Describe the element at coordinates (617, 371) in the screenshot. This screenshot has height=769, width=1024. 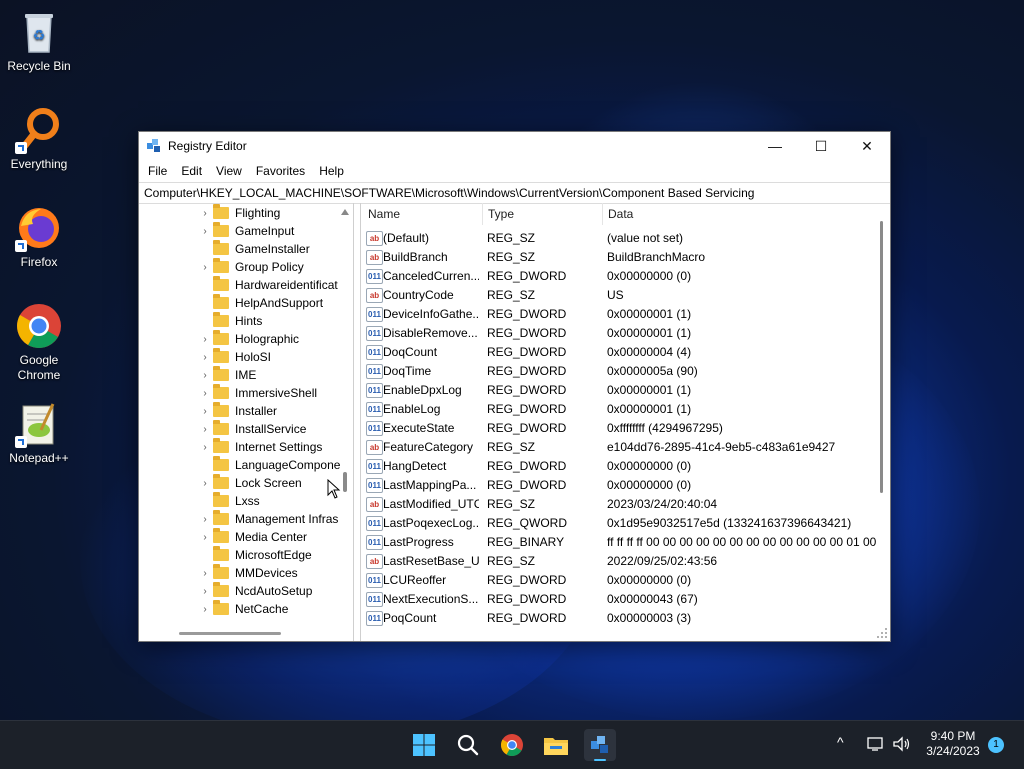
I see `value-row: 011 DoqTime REG_DWORD 0x0000005a (90)` at that location.